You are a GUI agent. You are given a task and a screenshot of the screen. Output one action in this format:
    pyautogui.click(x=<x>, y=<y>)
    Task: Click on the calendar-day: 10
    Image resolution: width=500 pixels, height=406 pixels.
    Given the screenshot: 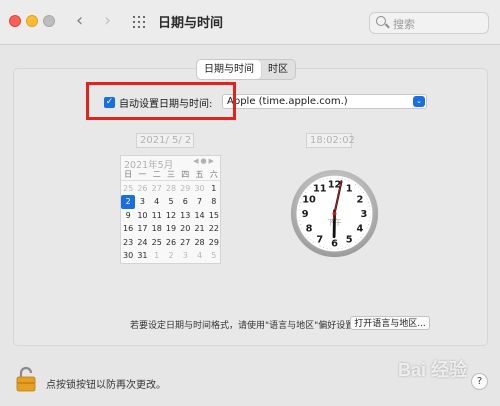 What is the action you would take?
    pyautogui.click(x=142, y=215)
    